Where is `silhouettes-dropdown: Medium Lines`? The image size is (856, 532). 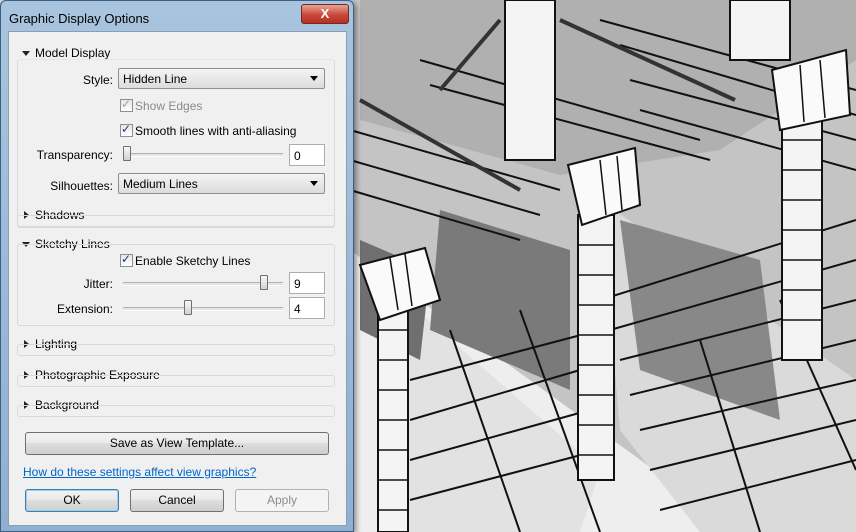 silhouettes-dropdown: Medium Lines is located at coordinates (221, 183).